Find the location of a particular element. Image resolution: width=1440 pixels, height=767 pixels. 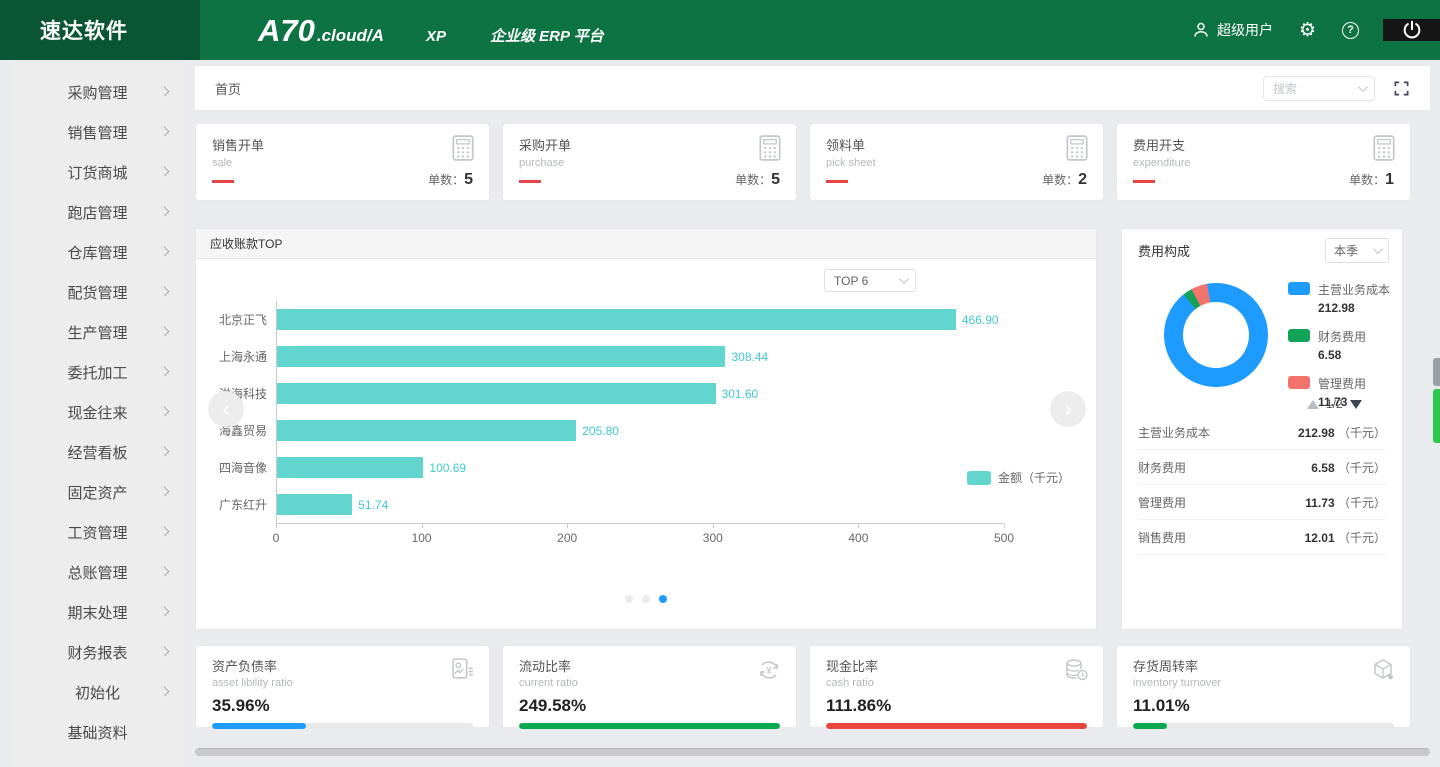

app-header: 速达软件 A70 .cloud/A XP 企业级 ERP 平台 超级用户 ⚙ ? is located at coordinates (720, 30).